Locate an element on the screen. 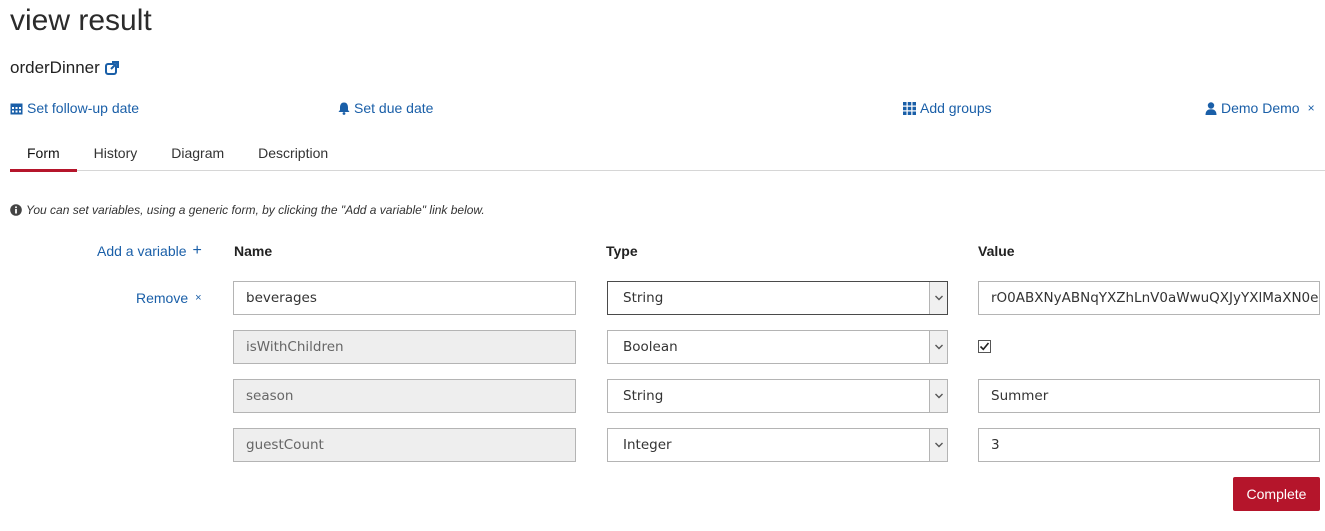  add-variable-link: Add a variable + is located at coordinates (149, 251).